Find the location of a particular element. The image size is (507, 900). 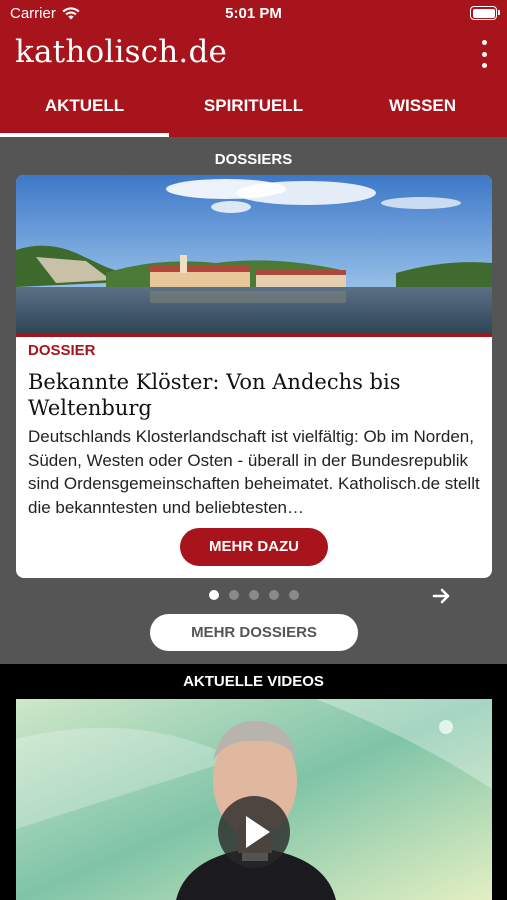

more-vertical-icon is located at coordinates (484, 54).